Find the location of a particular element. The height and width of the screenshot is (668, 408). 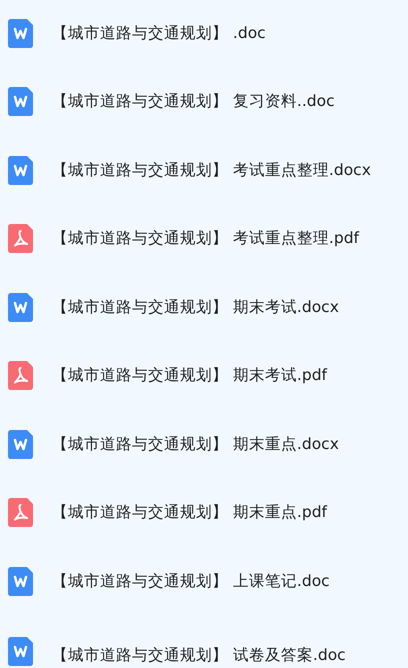

file-name: 【城市道路与交通规划】 考试重点整理.docx is located at coordinates (211, 170).